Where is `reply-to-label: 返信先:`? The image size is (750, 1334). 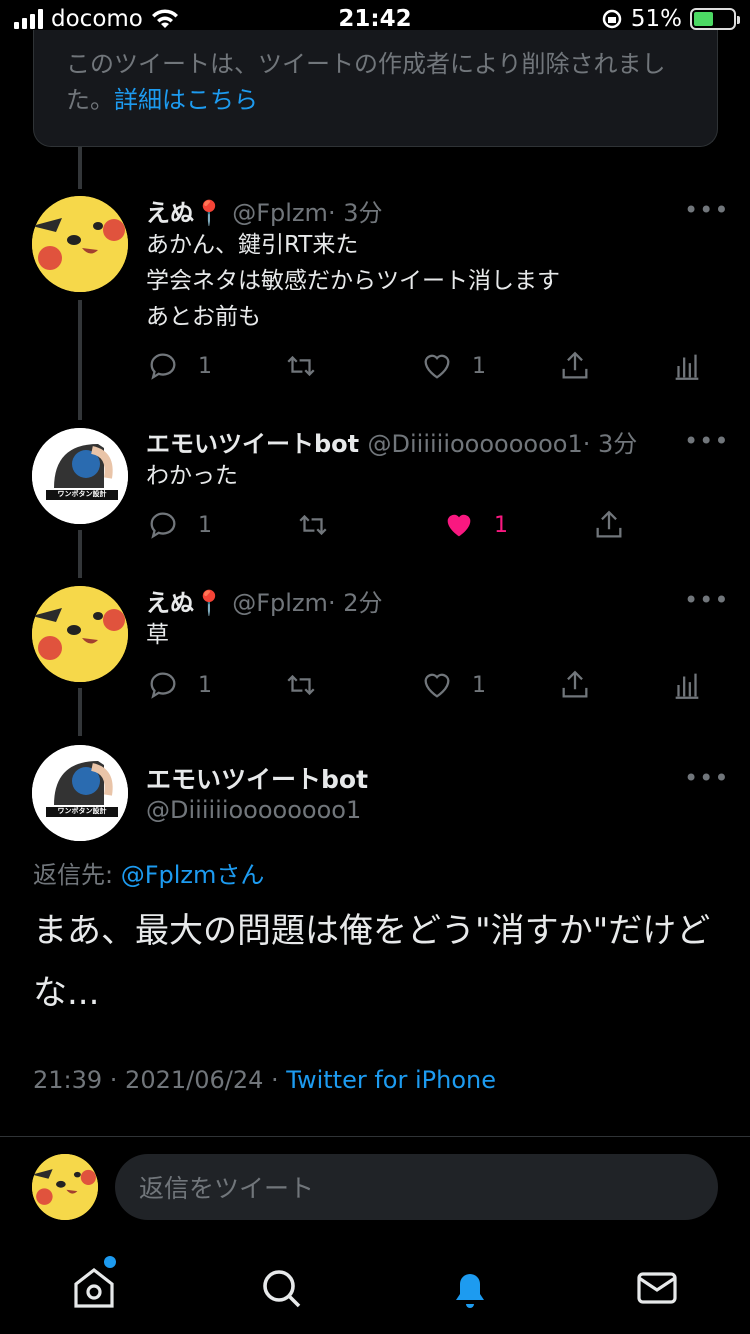
reply-to-label: 返信先: is located at coordinates (77, 875).